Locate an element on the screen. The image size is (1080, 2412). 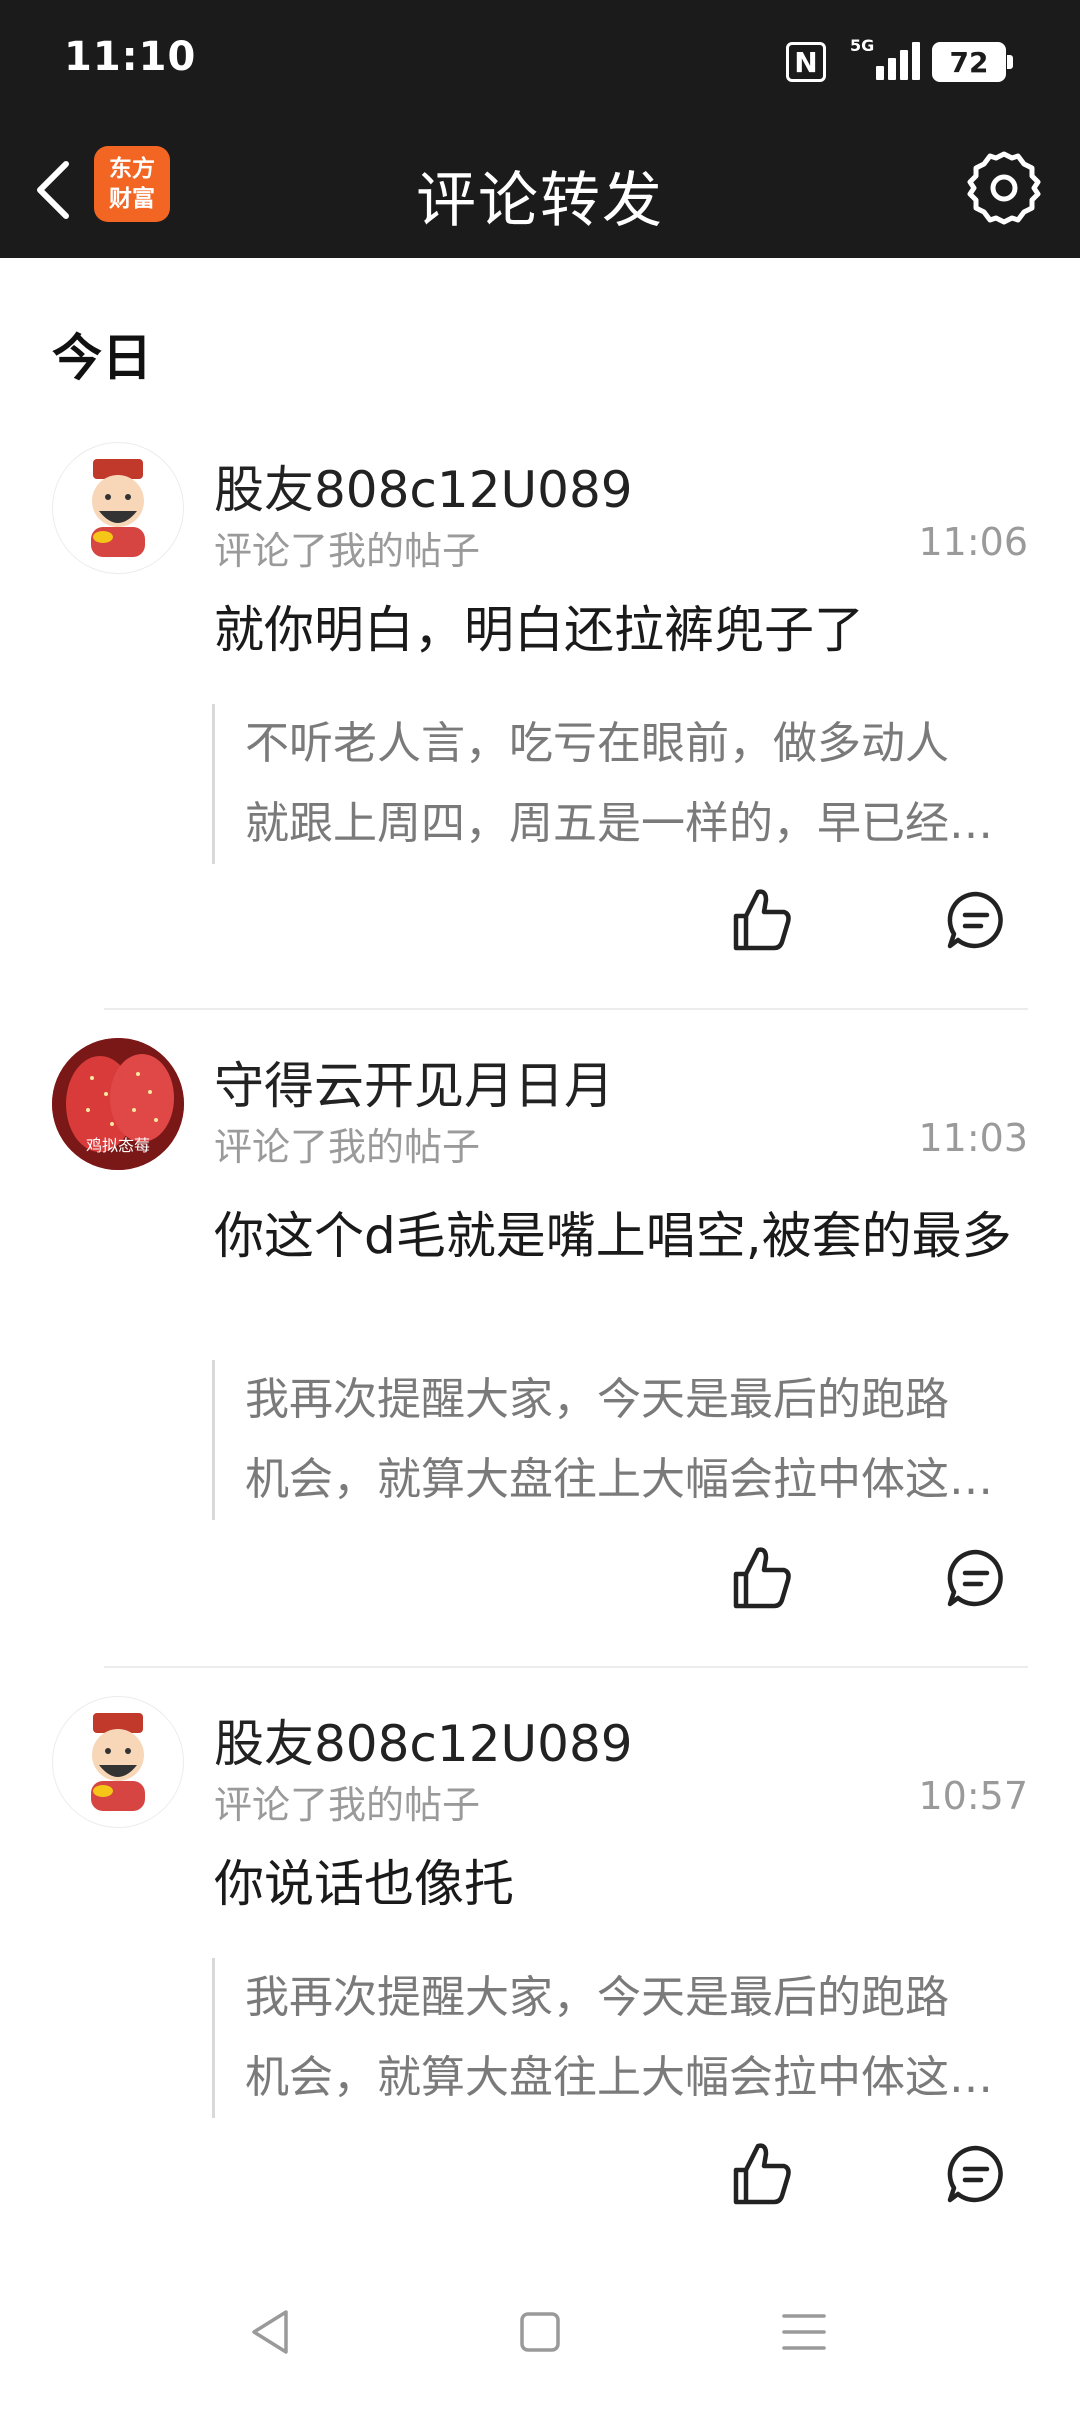
section-title-today: 今日 is located at coordinates (102, 358).